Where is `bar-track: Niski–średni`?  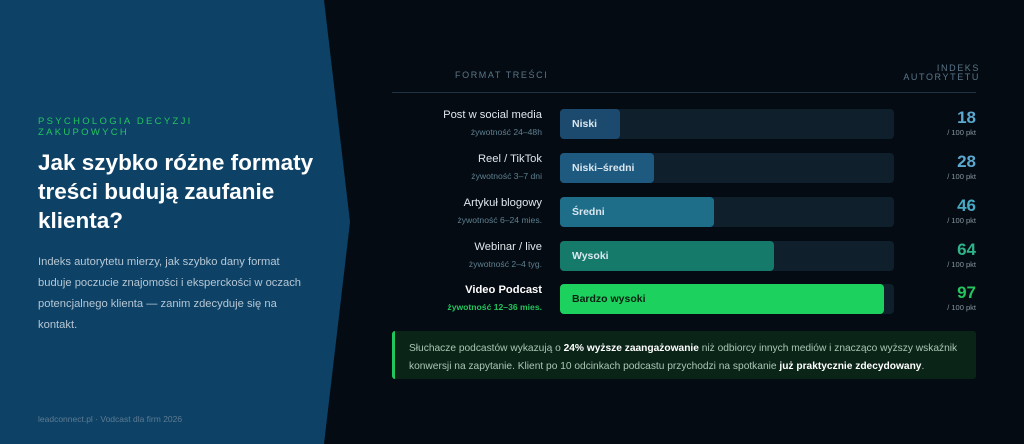
bar-track: Niski–średni is located at coordinates (727, 168).